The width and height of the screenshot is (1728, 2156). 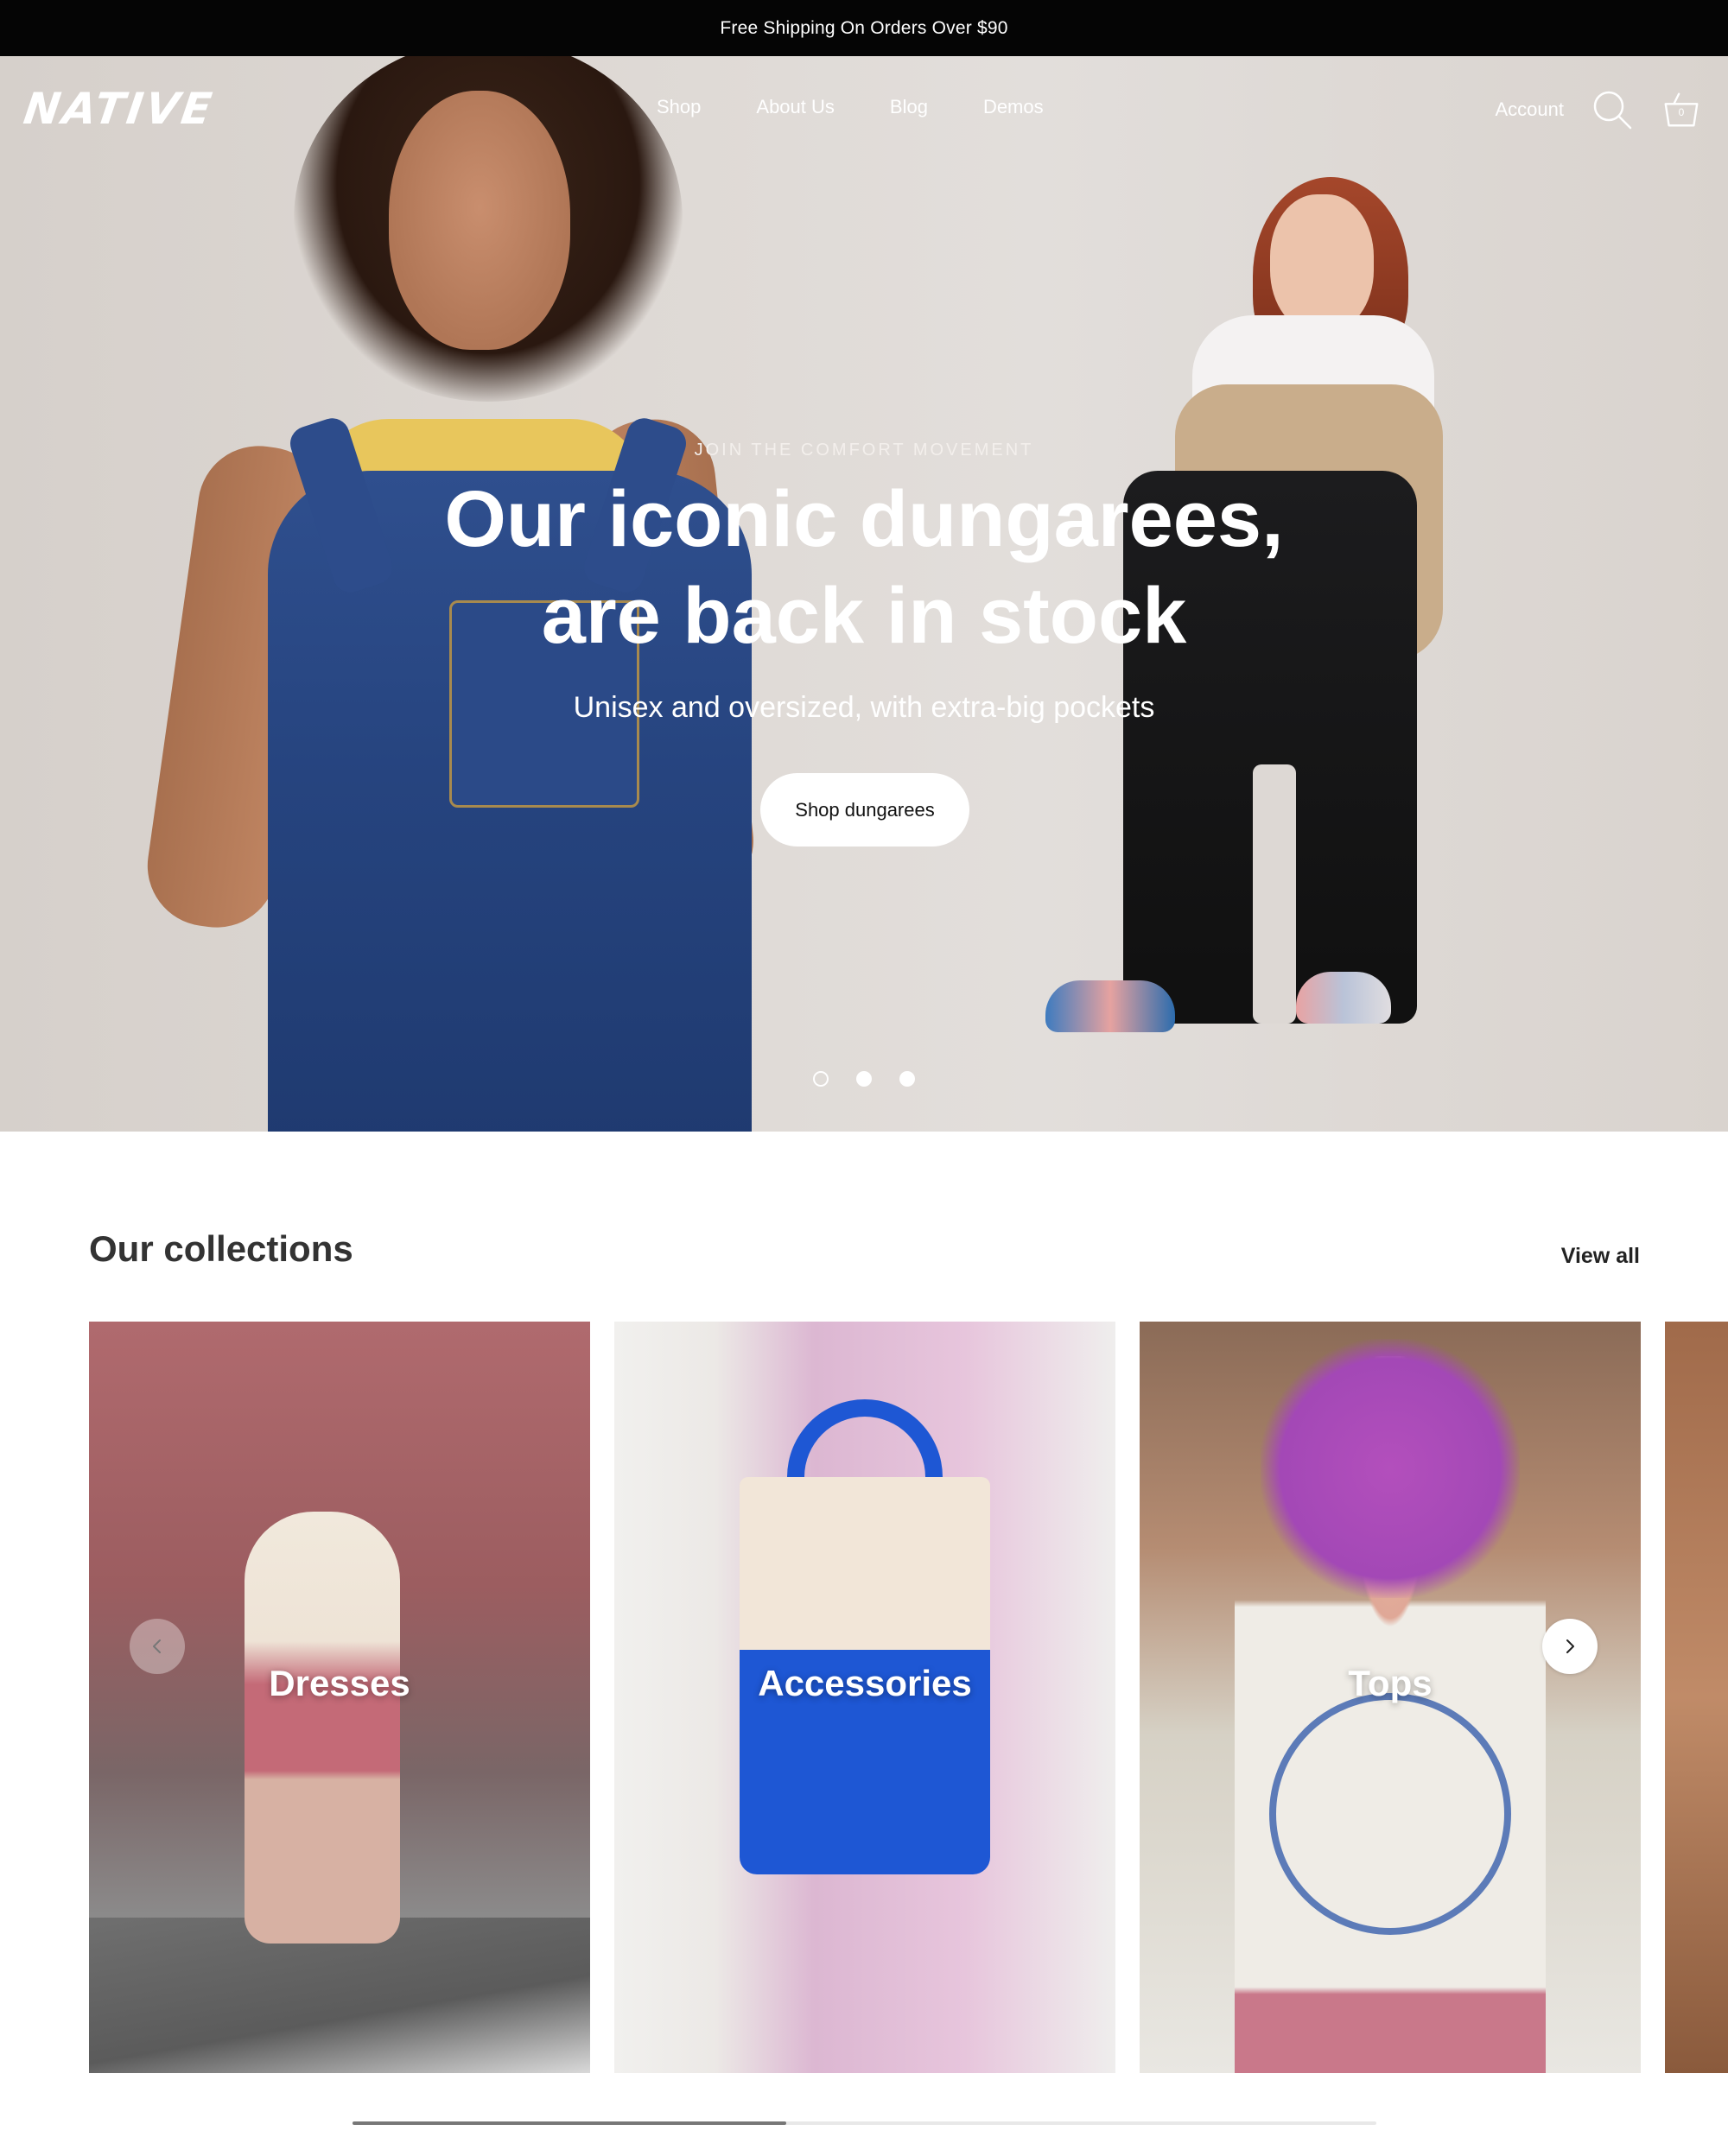 What do you see at coordinates (864, 810) in the screenshot?
I see `shop-dungarees-button: Shop dungarees` at bounding box center [864, 810].